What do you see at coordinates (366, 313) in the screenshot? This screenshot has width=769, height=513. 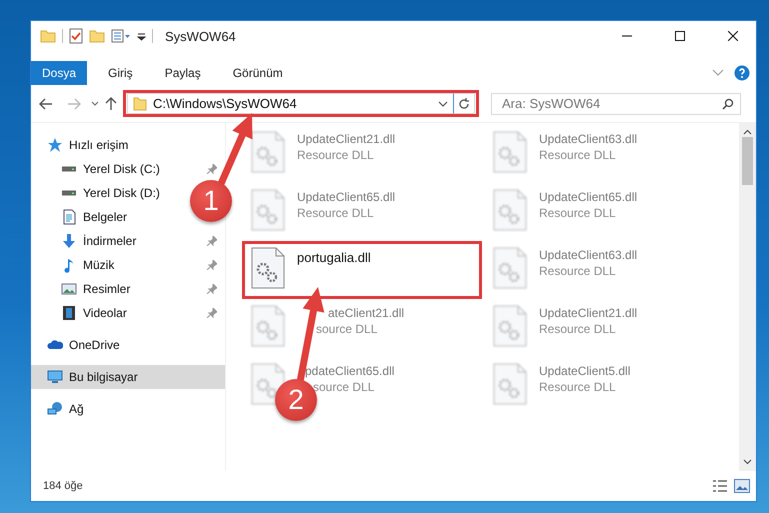 I see `file-name: ateClient21.dll` at bounding box center [366, 313].